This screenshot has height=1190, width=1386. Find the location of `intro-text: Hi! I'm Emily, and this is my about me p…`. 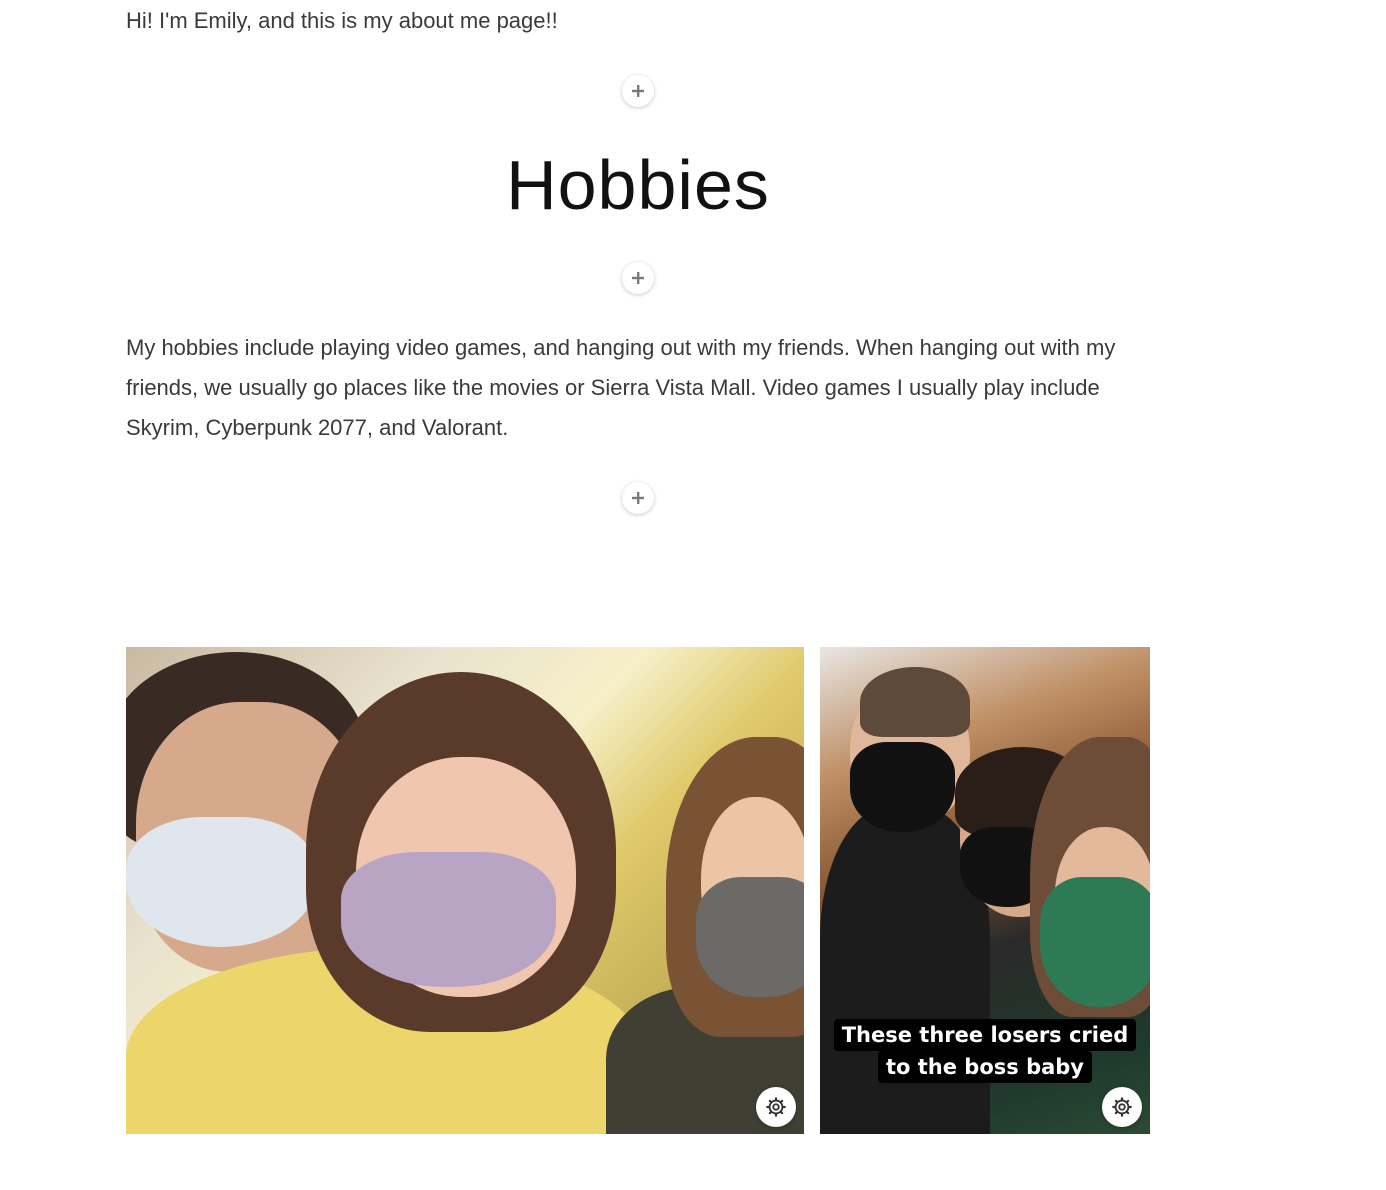

intro-text: Hi! I'm Emily, and this is my about me p… is located at coordinates (342, 20).